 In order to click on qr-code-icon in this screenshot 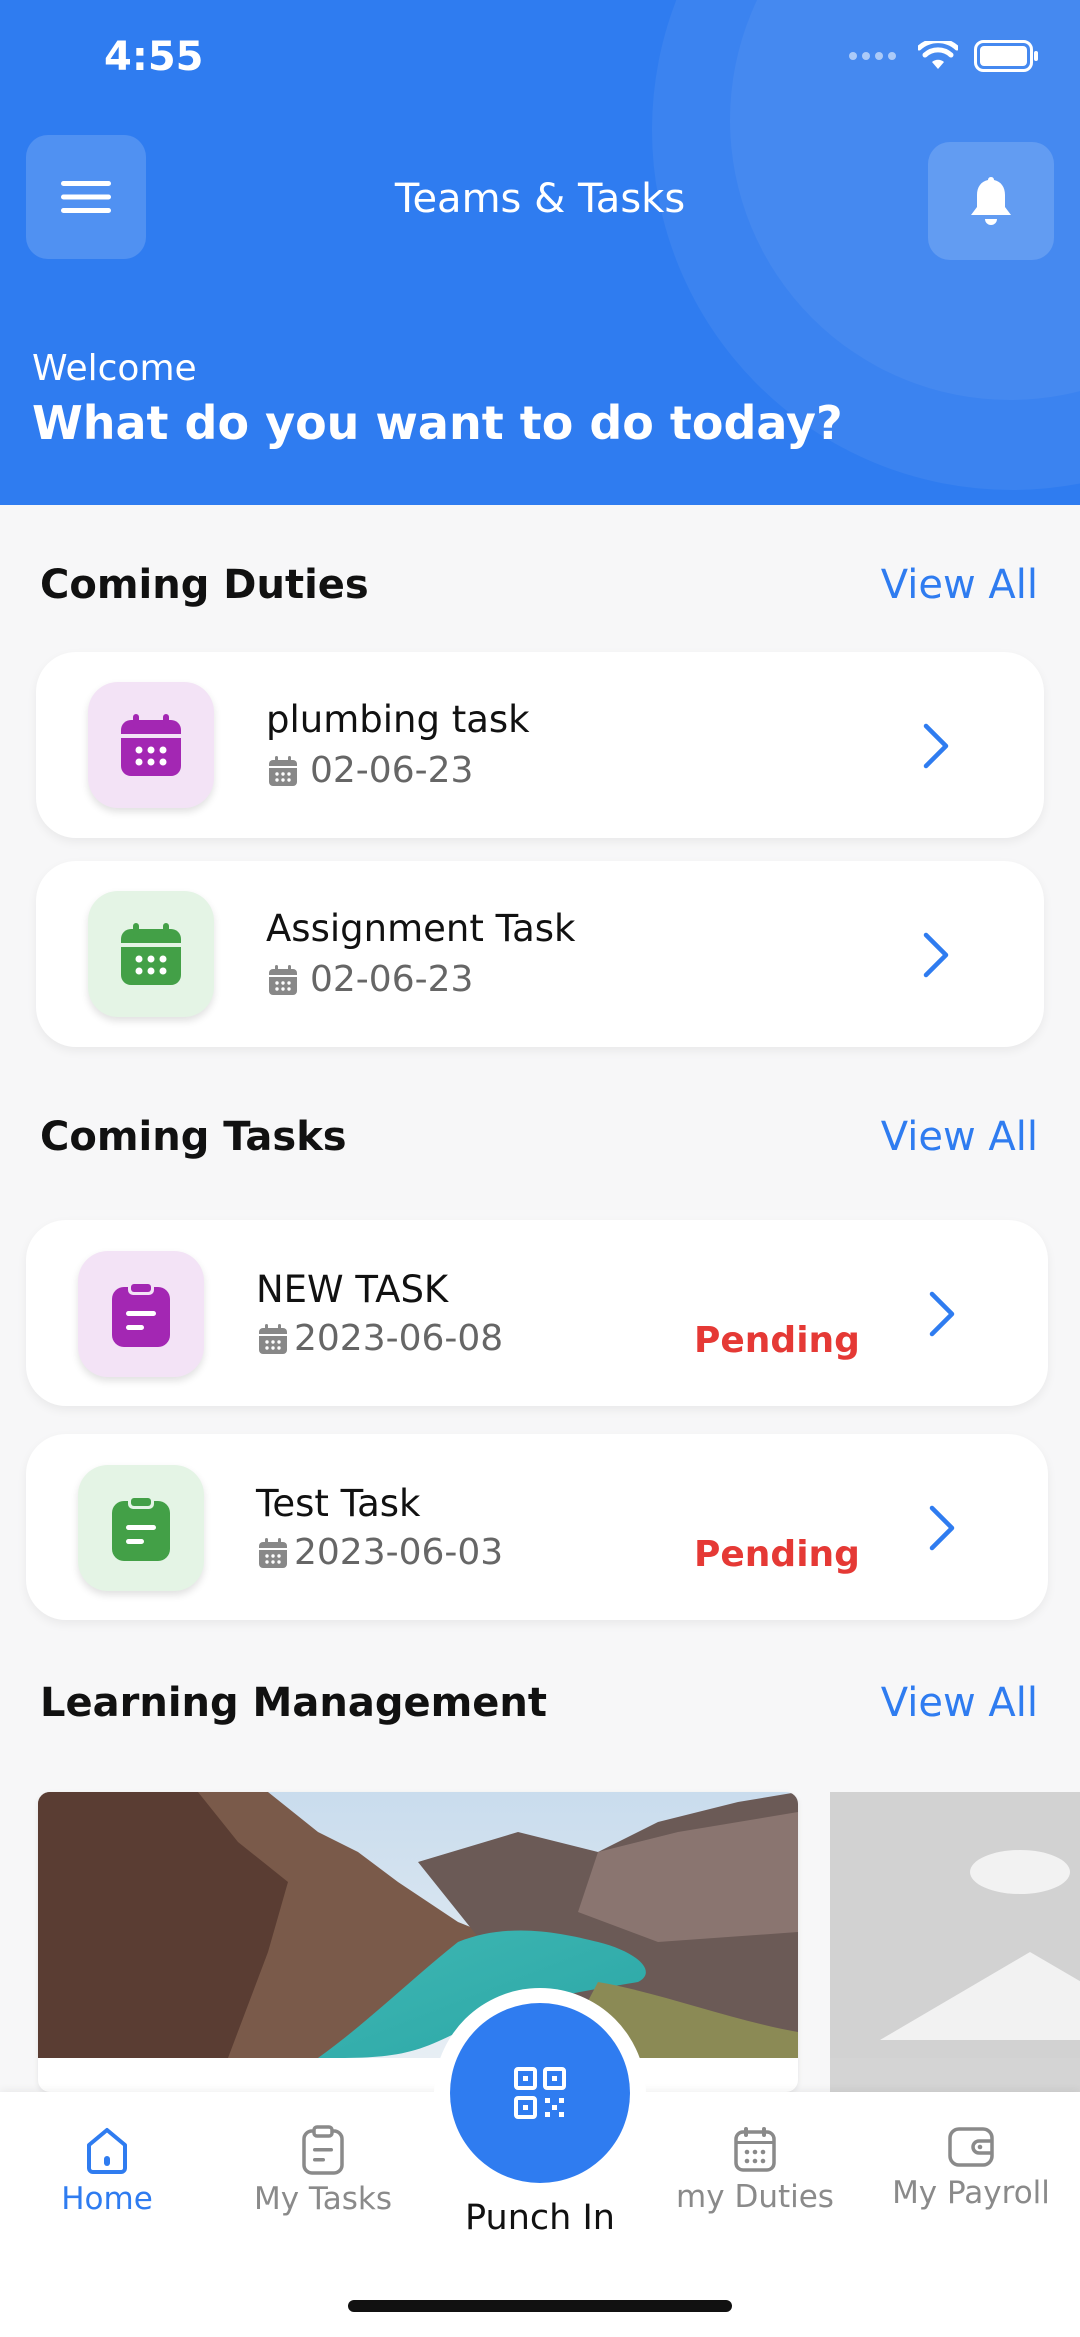, I will do `click(540, 2093)`.